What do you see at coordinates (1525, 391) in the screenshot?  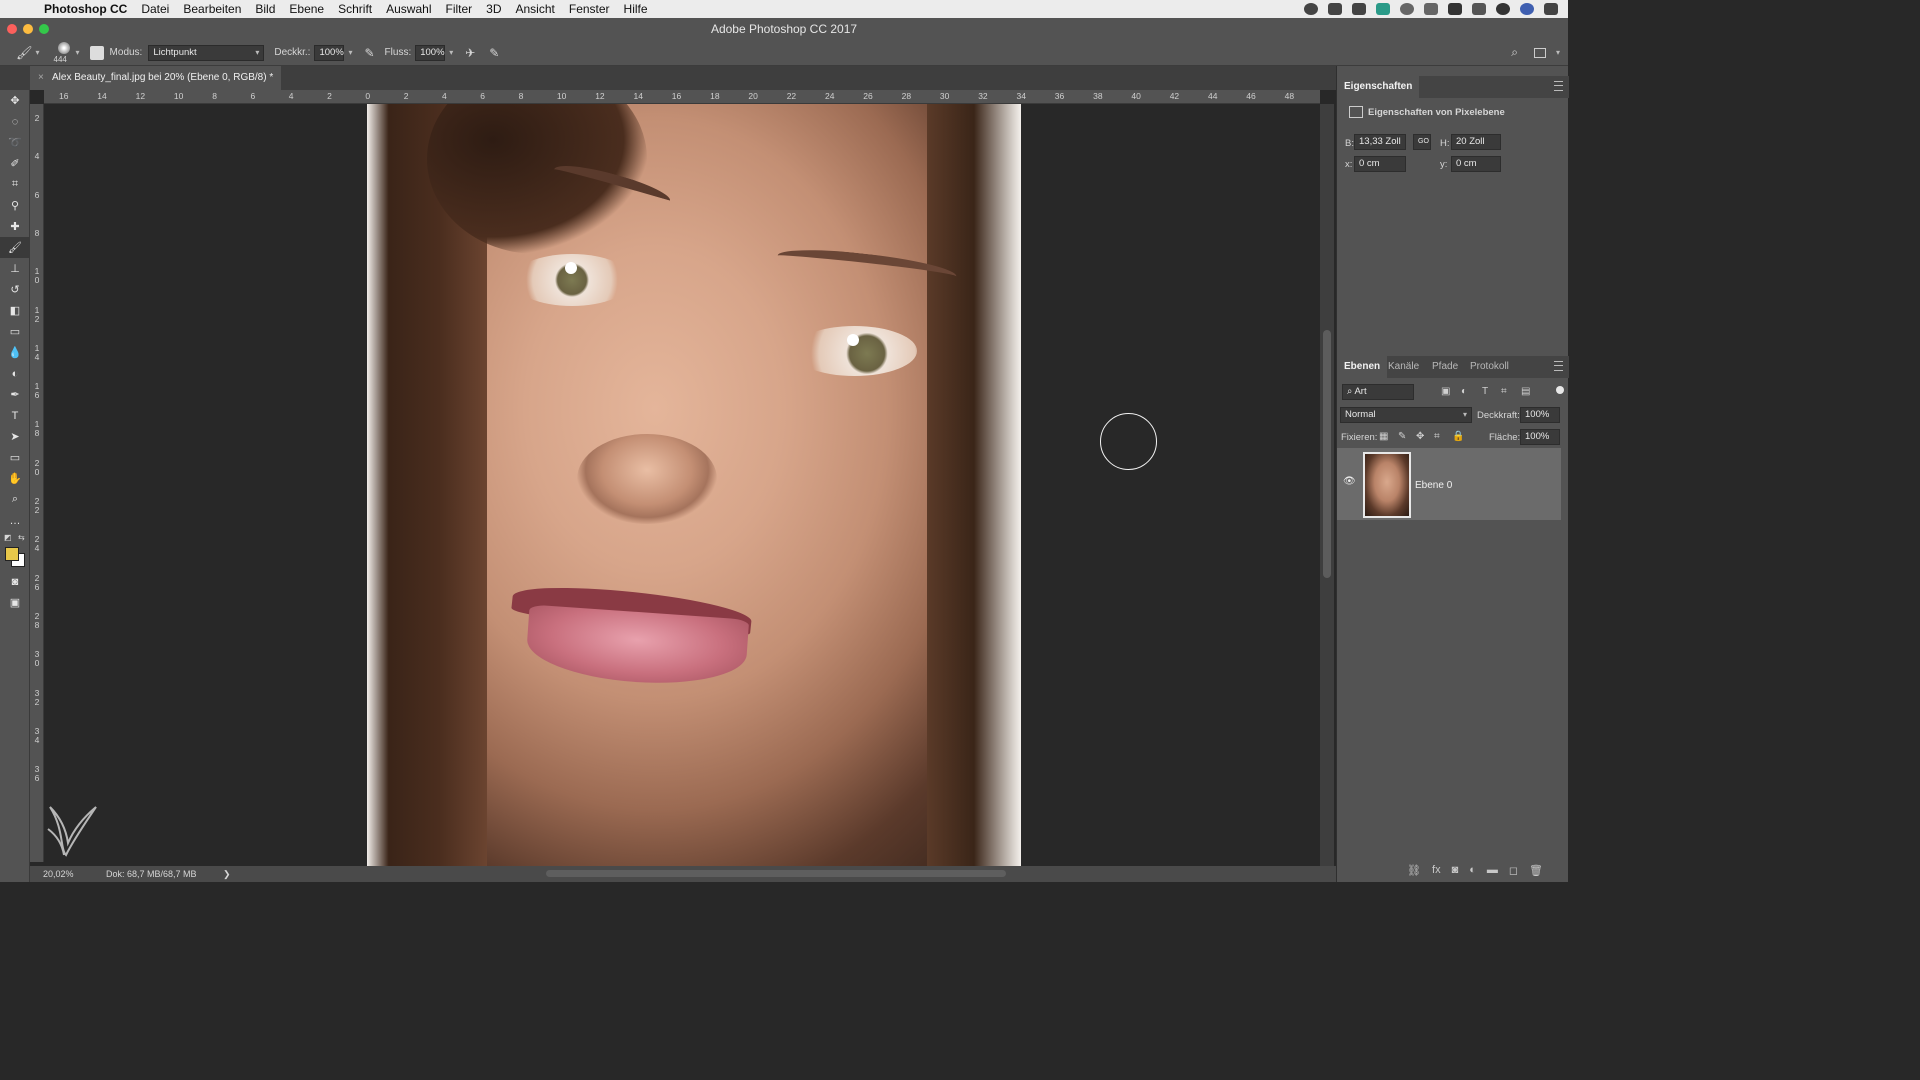 I see `filter-smart-object-icon: ▤` at bounding box center [1525, 391].